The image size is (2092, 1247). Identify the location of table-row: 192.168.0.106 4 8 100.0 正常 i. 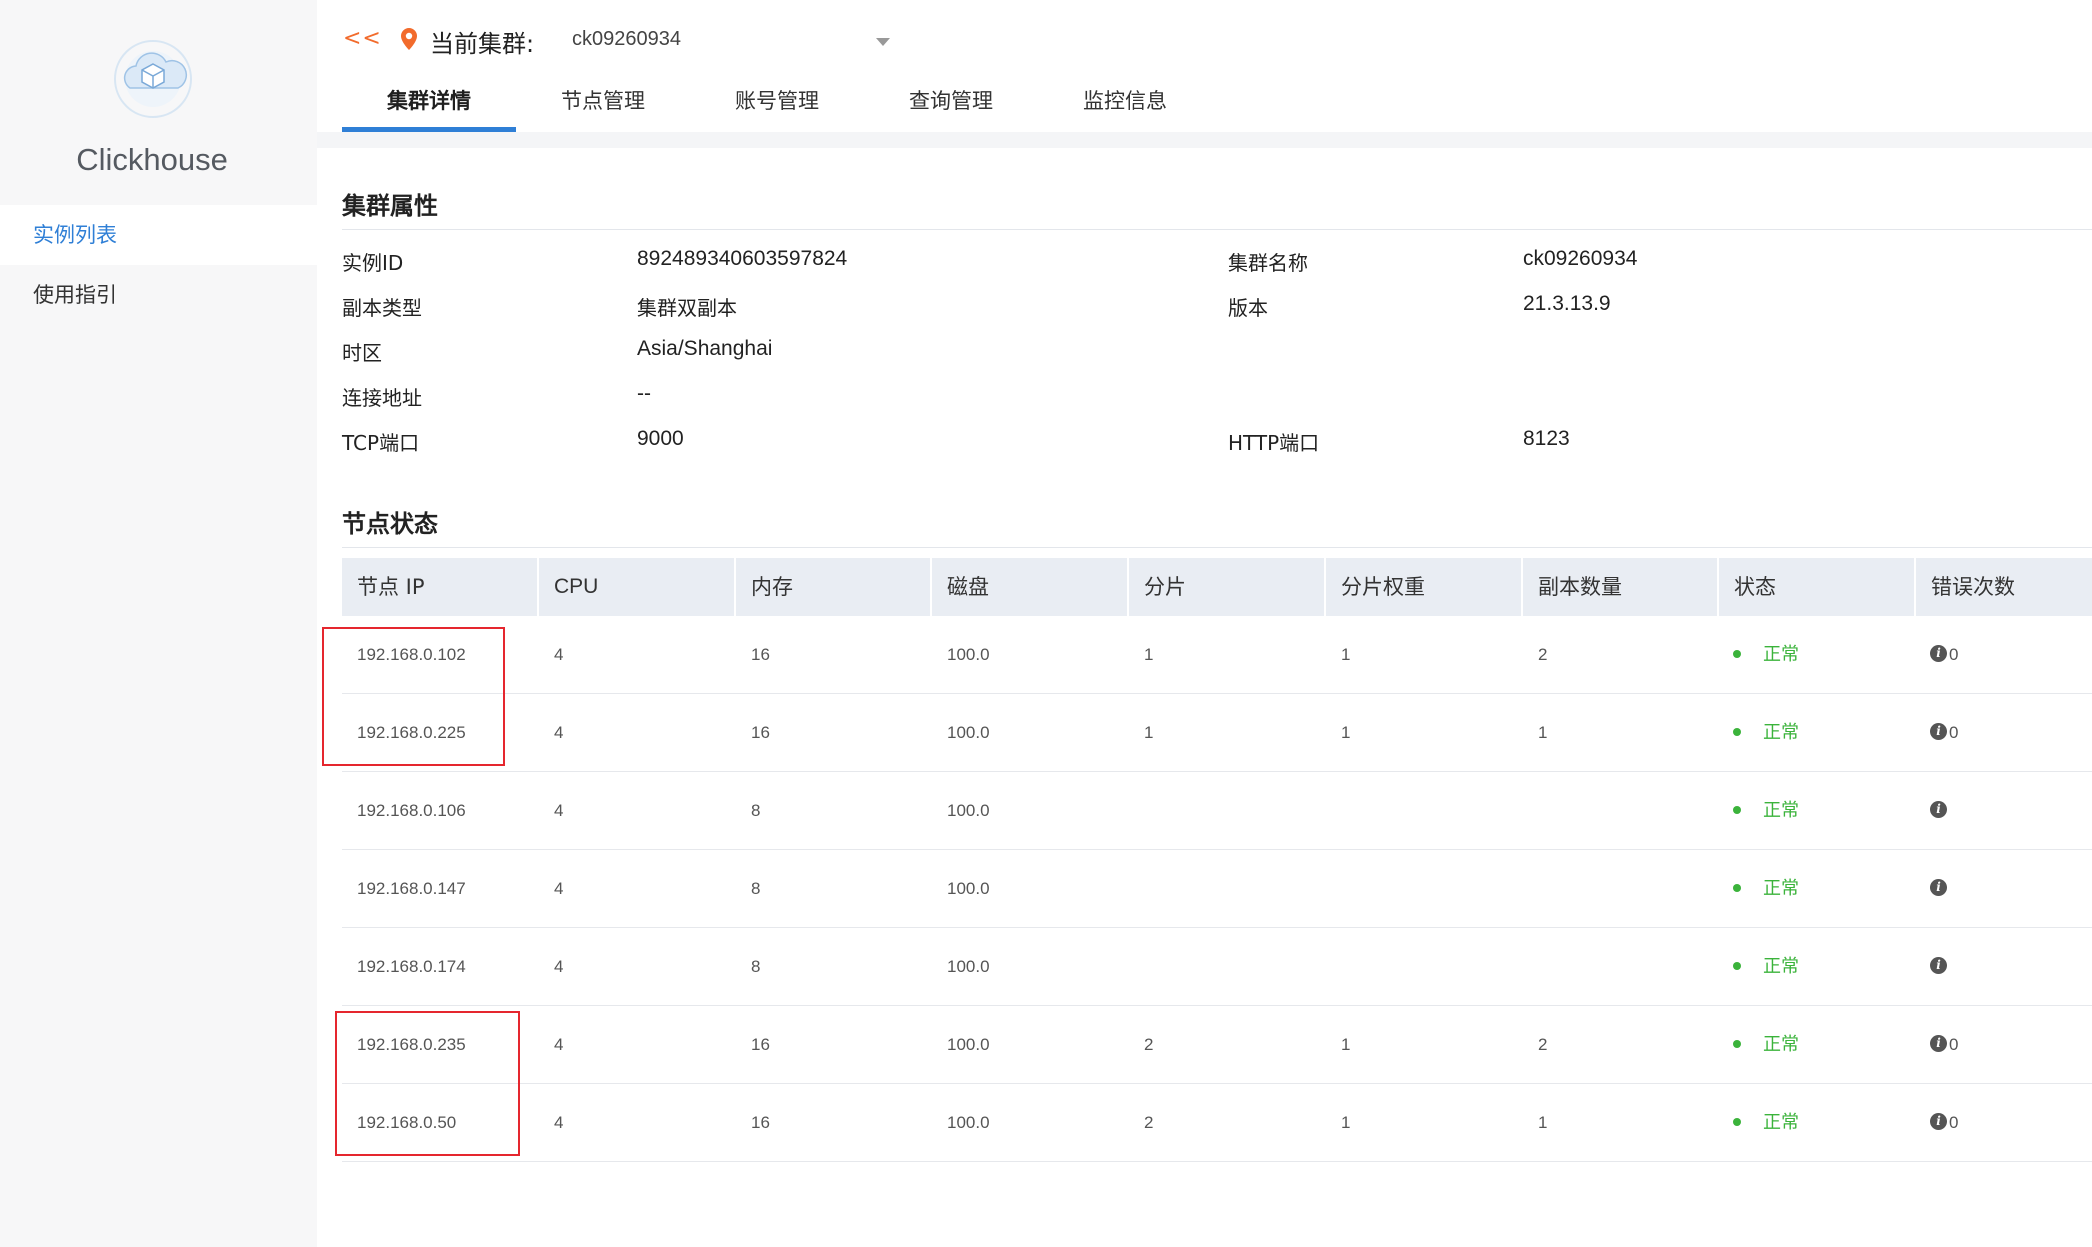
(1217, 811).